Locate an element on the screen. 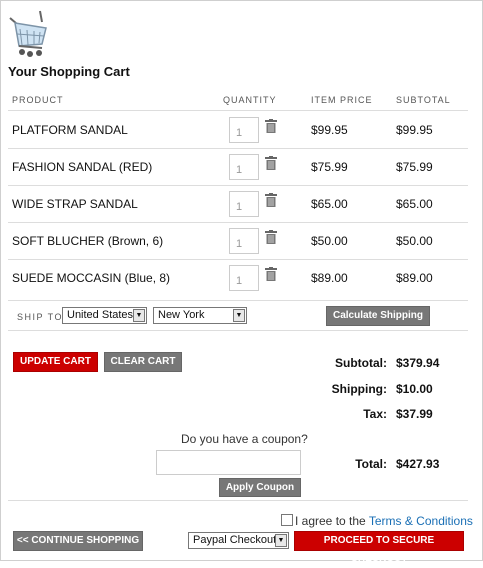 The height and width of the screenshot is (568, 483). update-cart-button: UPDATE CART is located at coordinates (55, 362).